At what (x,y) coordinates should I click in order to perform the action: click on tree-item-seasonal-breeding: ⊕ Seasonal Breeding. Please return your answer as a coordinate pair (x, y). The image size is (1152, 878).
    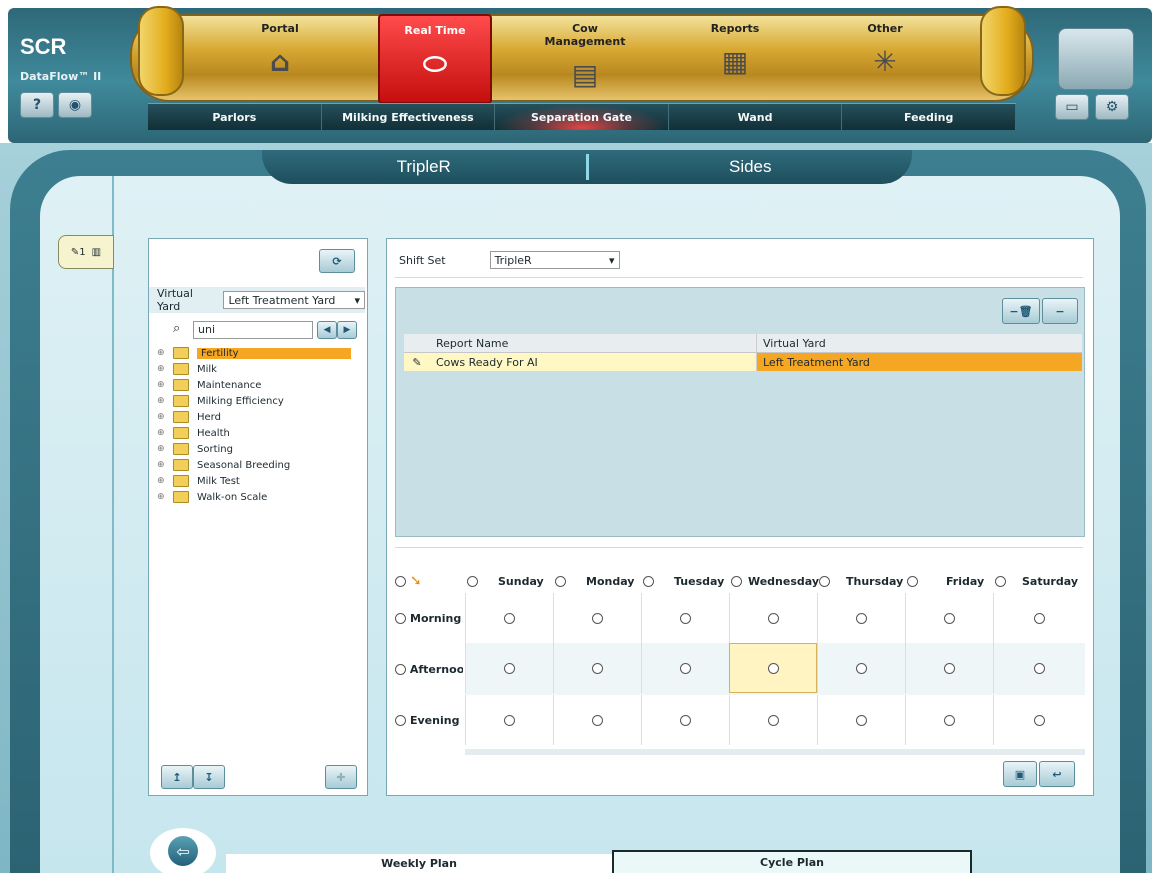
    Looking at the image, I should click on (257, 465).